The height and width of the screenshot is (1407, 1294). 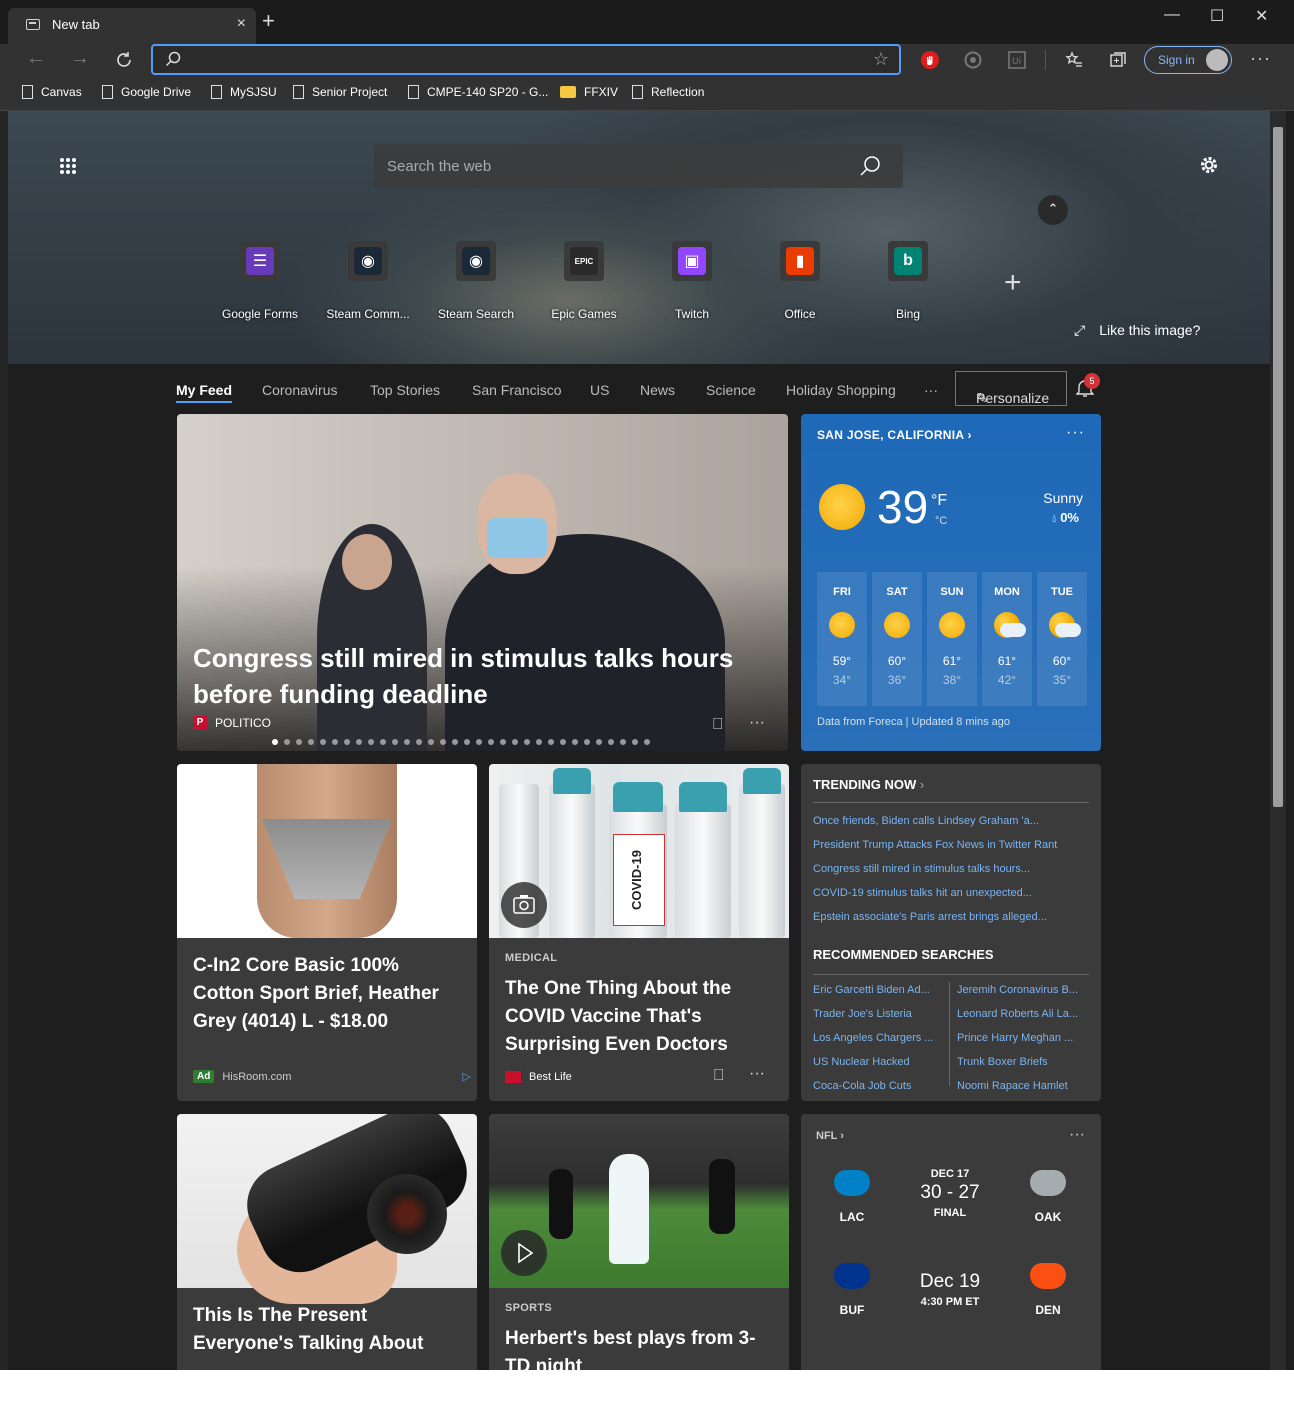 What do you see at coordinates (299, 390) in the screenshot?
I see `feed-tab: Coronavirus` at bounding box center [299, 390].